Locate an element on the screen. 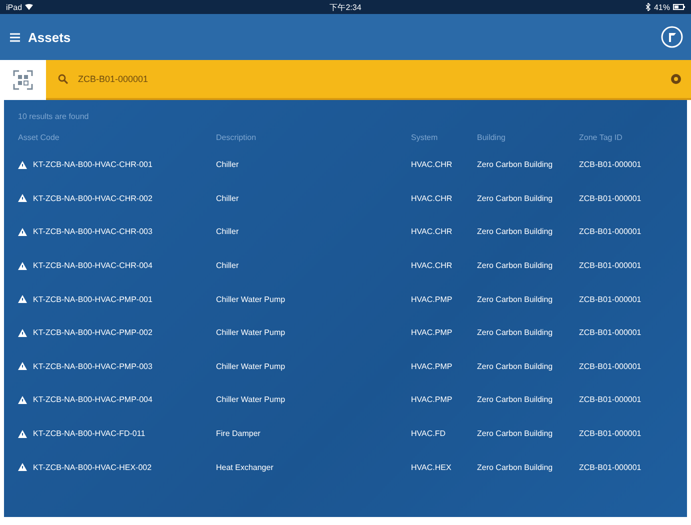 The height and width of the screenshot is (525, 691). asset-code: KT-ZCB-NA-B00-HVAC-PMP-004 is located at coordinates (92, 399).